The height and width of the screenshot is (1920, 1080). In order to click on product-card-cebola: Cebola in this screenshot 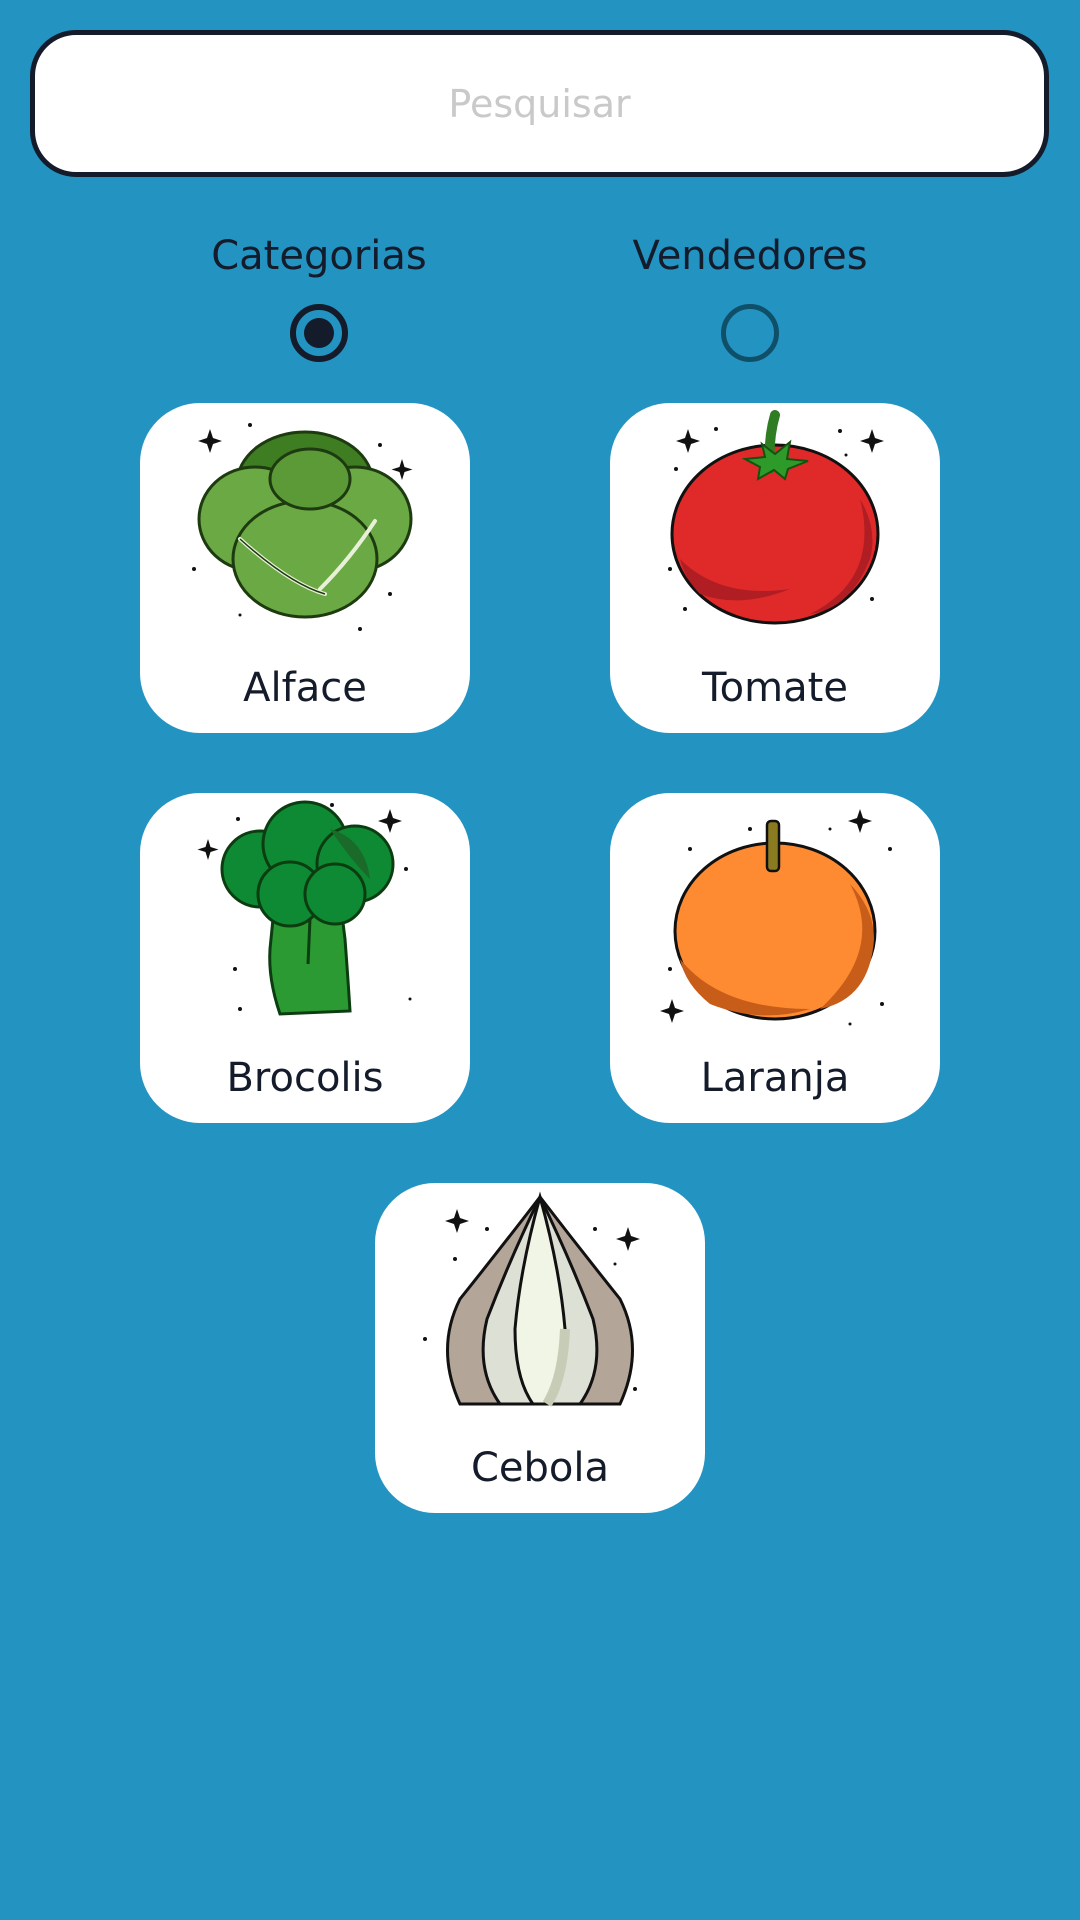, I will do `click(540, 1348)`.